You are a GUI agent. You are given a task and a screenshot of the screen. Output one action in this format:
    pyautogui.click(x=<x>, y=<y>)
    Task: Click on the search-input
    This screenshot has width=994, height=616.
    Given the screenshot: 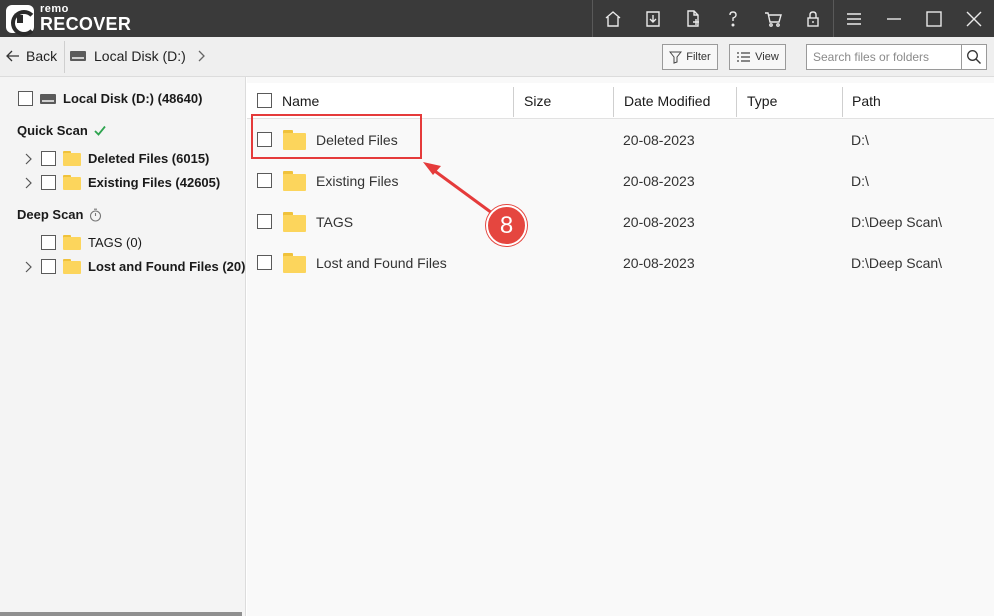 What is the action you would take?
    pyautogui.click(x=883, y=57)
    